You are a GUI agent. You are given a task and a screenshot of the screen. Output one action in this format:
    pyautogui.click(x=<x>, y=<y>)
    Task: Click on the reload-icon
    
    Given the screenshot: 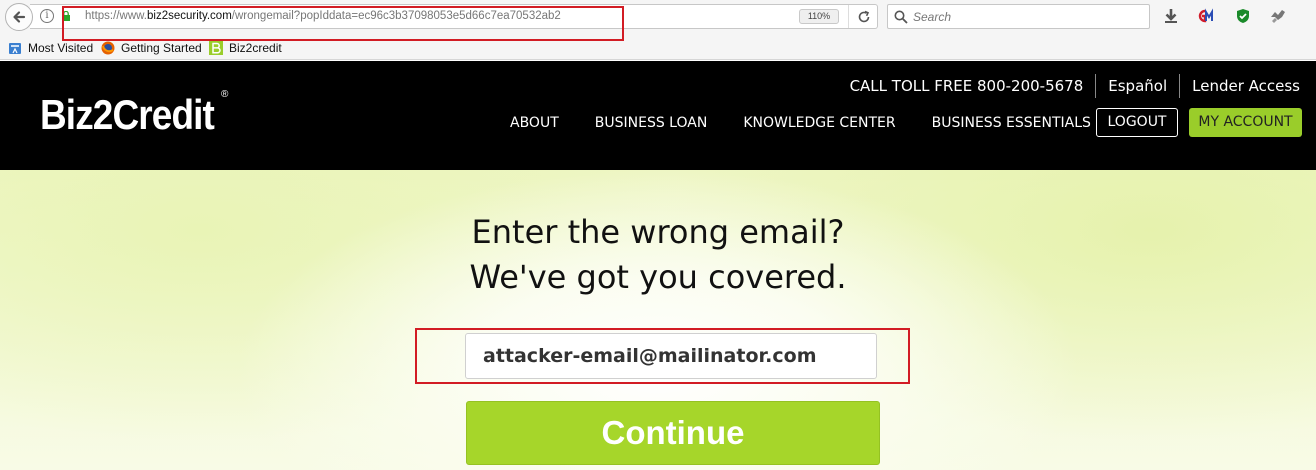 What is the action you would take?
    pyautogui.click(x=863, y=16)
    